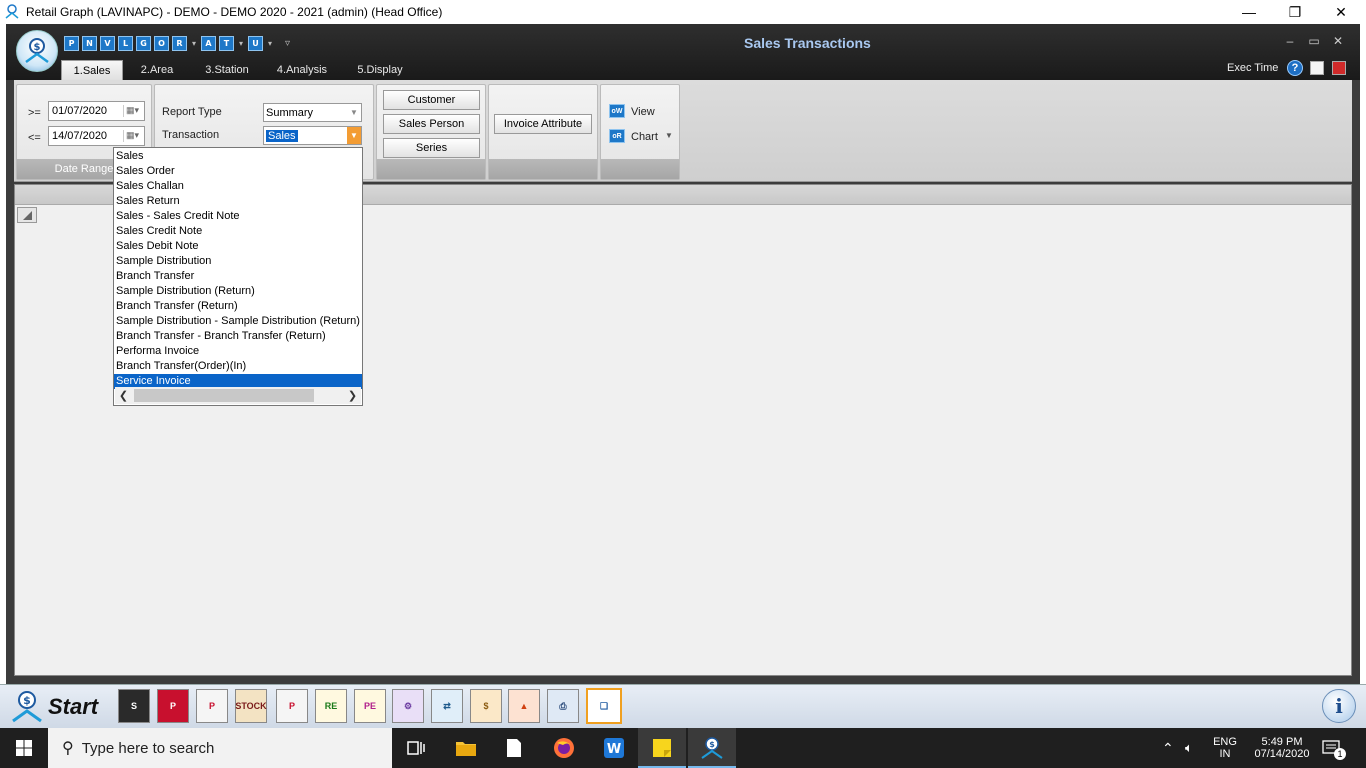  What do you see at coordinates (143, 43) in the screenshot?
I see `g-report-icon: G` at bounding box center [143, 43].